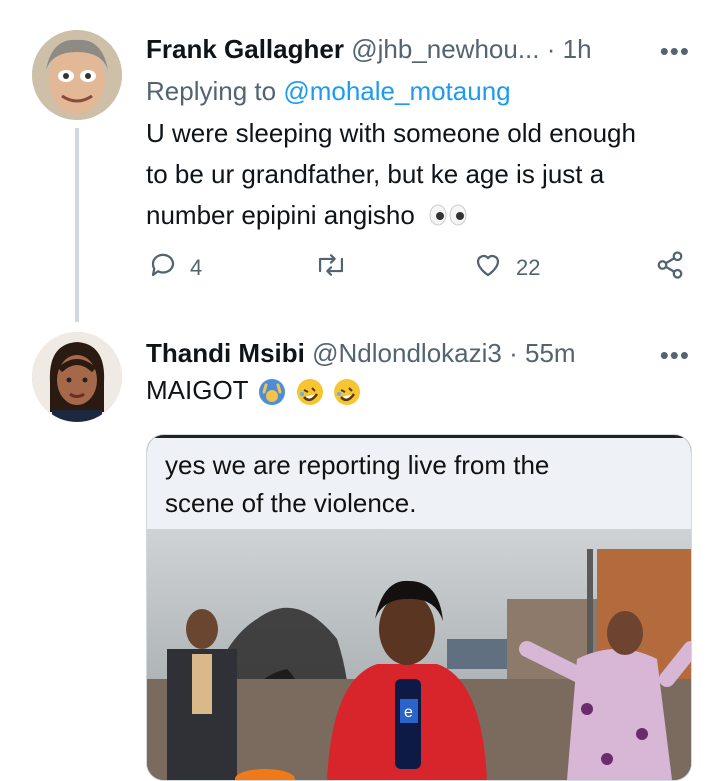 The width and height of the screenshot is (720, 781). I want to click on timestamp: 1h, so click(577, 49).